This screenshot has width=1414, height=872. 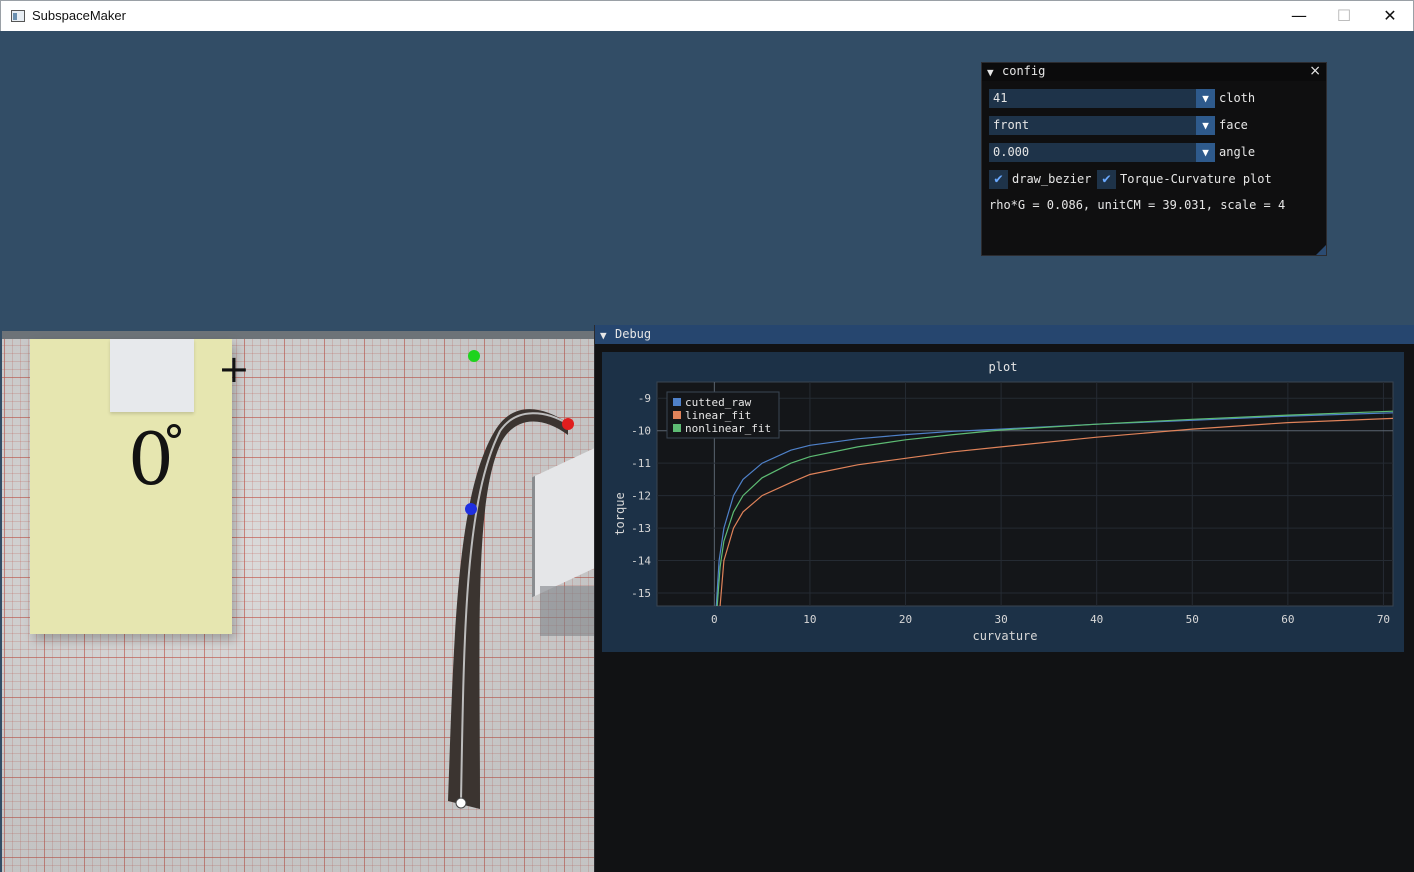 What do you see at coordinates (1287, 619) in the screenshot?
I see `x-tick-label: 60` at bounding box center [1287, 619].